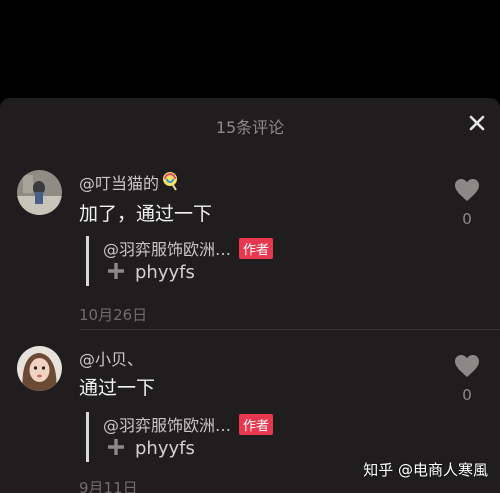 The height and width of the screenshot is (493, 500). Describe the element at coordinates (289, 329) in the screenshot. I see `comment-divider` at that location.